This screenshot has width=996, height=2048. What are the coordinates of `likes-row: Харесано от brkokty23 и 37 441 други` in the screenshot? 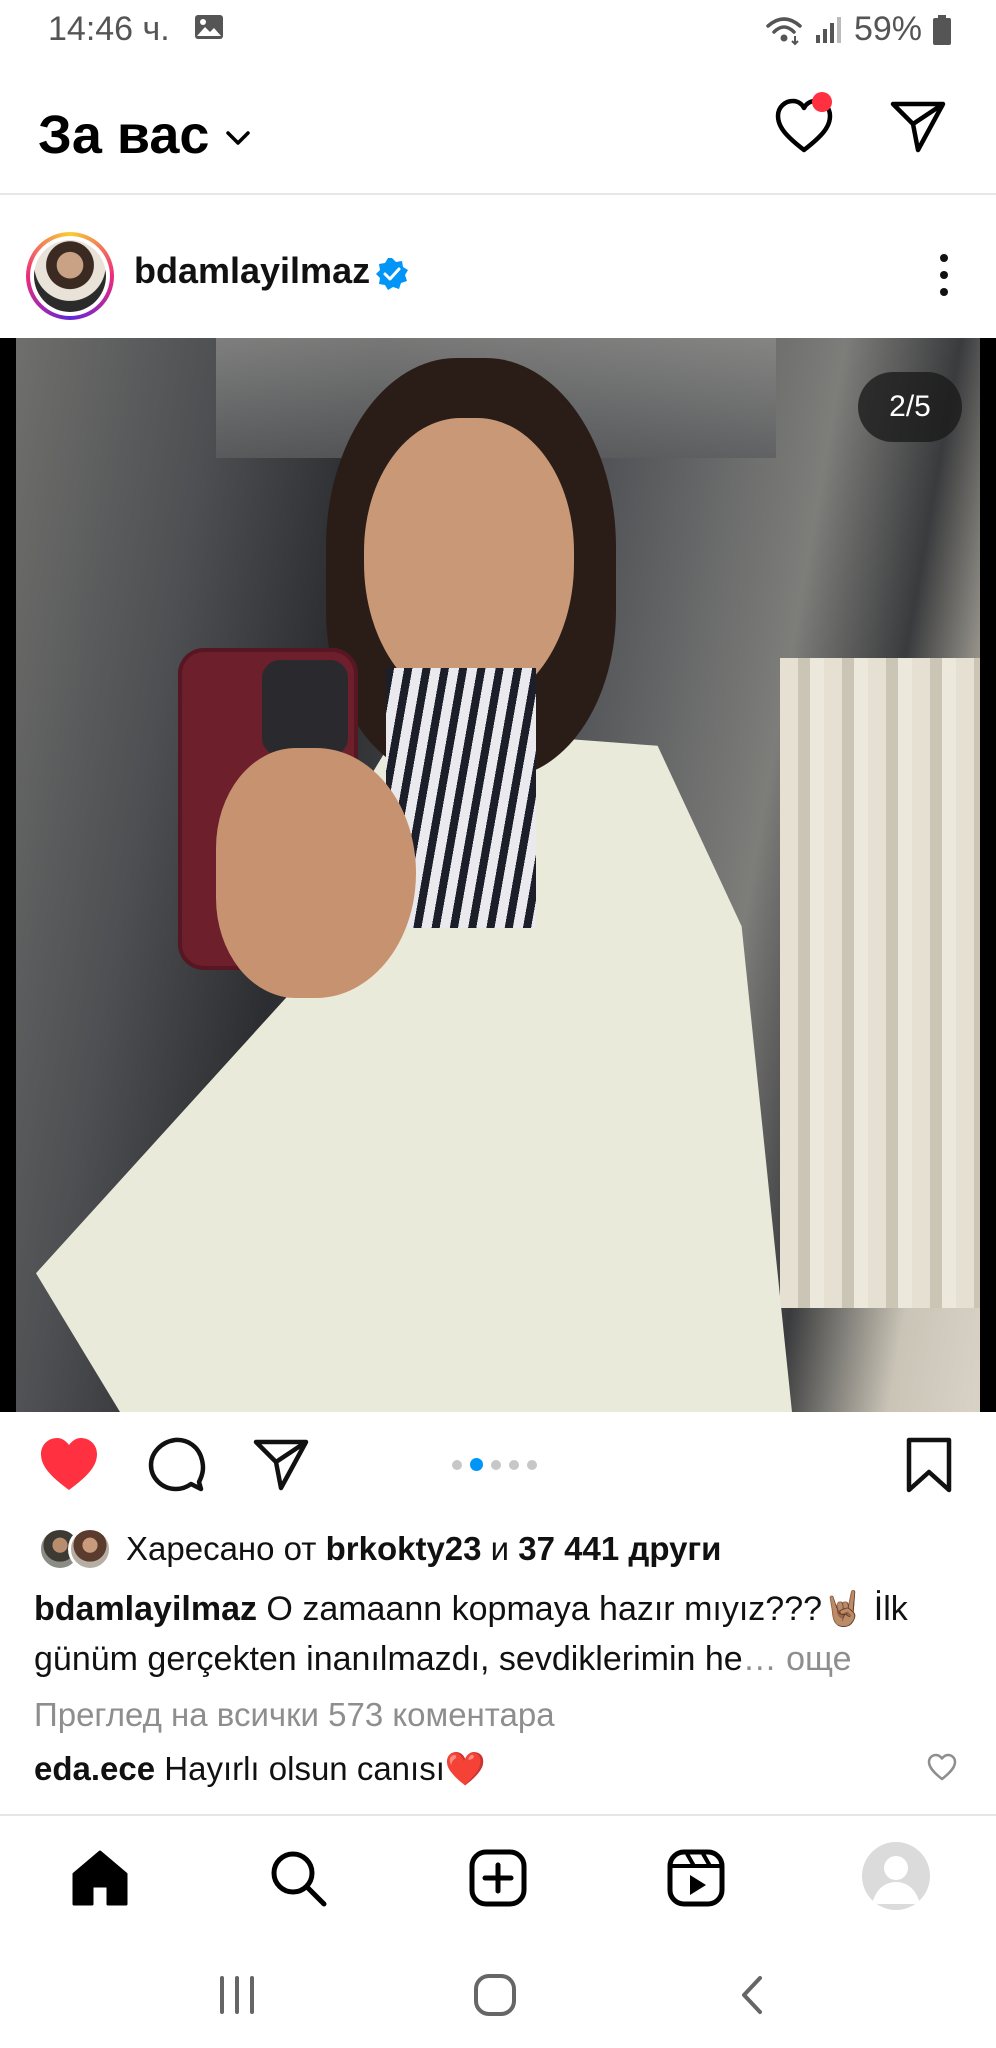 It's located at (379, 1549).